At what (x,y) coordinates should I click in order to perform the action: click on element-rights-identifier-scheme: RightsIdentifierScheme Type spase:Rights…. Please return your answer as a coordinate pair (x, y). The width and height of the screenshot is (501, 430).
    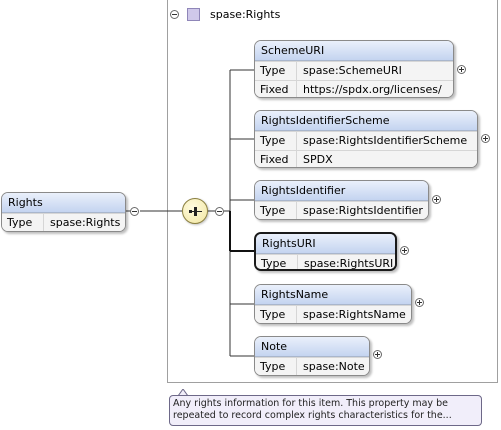
    Looking at the image, I should click on (366, 139).